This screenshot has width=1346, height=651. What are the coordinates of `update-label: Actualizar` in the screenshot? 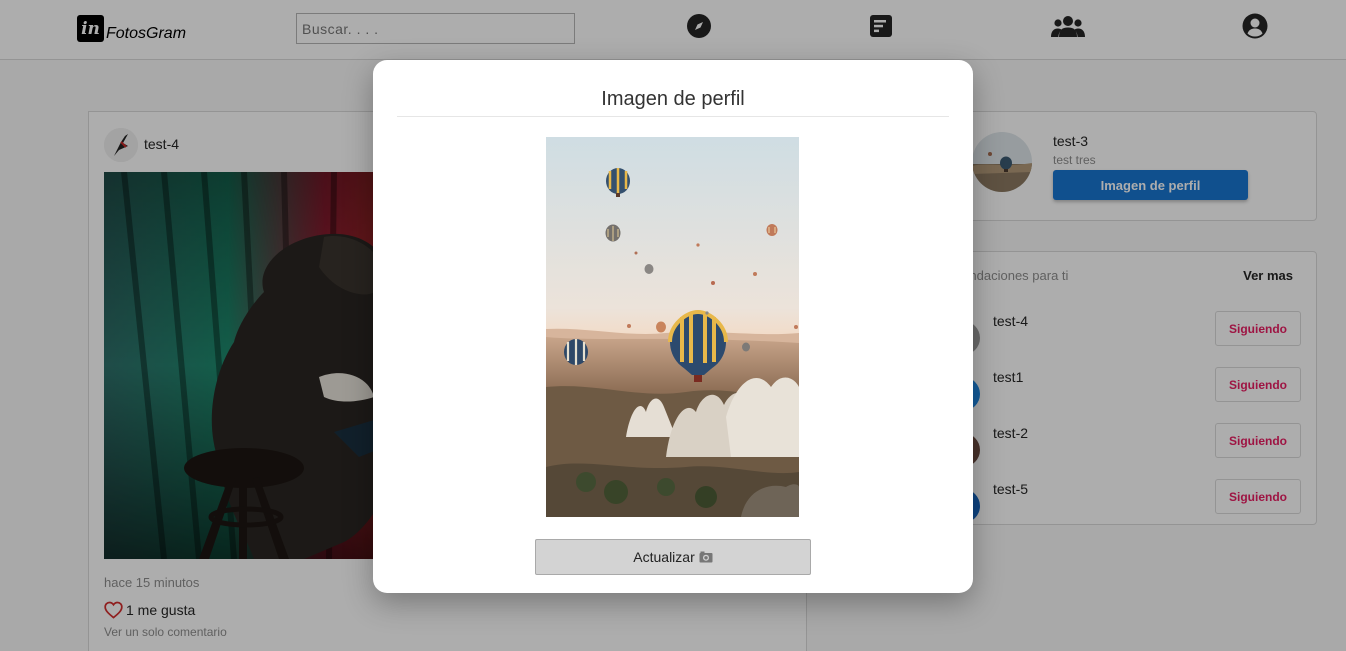 It's located at (664, 557).